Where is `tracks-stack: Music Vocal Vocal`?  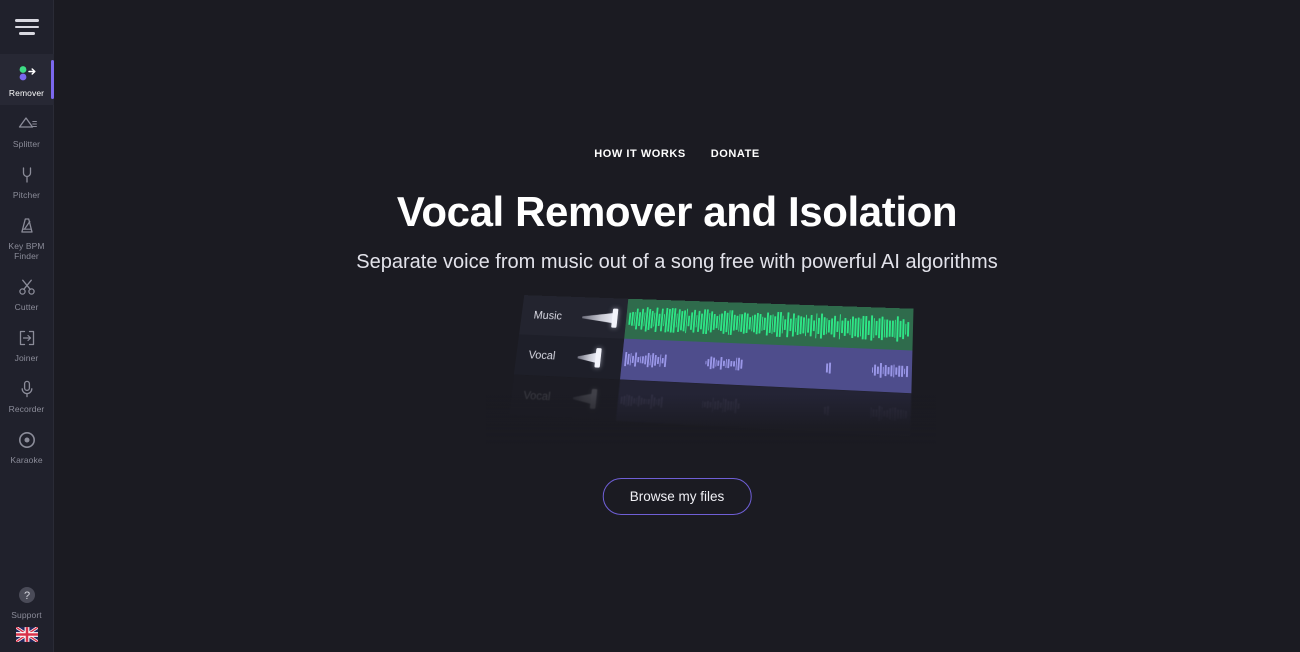
tracks-stack: Music Vocal Vocal is located at coordinates (710, 371).